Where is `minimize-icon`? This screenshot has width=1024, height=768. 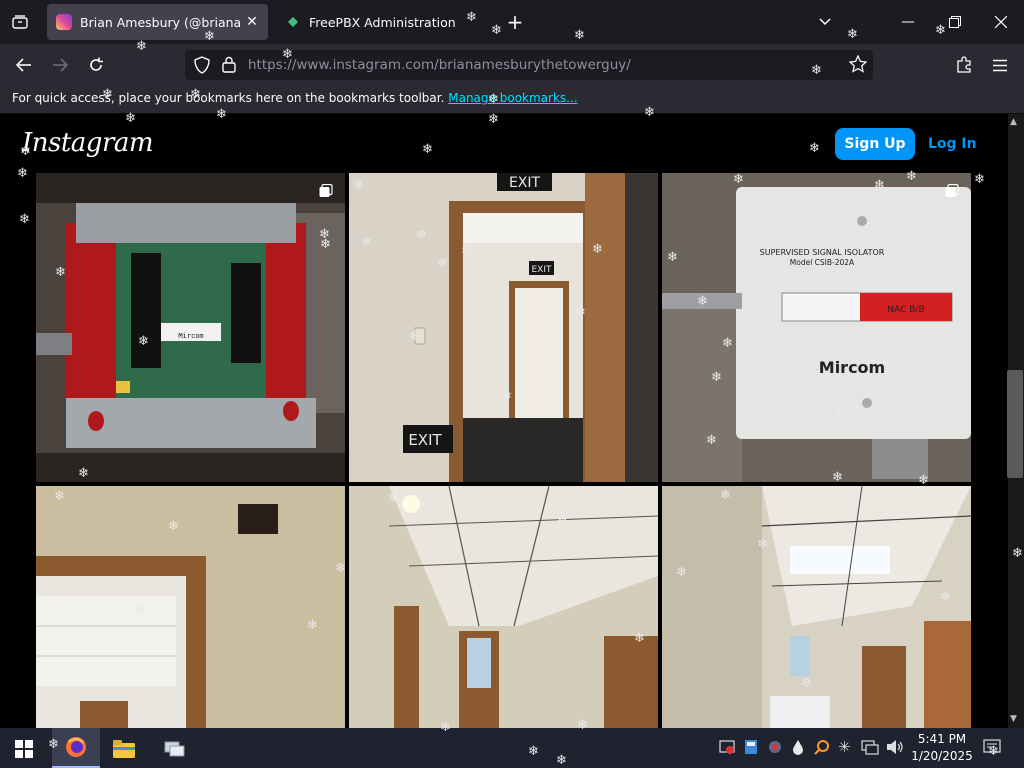 minimize-icon is located at coordinates (908, 22).